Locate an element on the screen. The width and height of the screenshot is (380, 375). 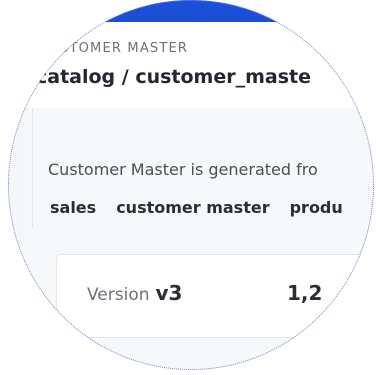
version-info: Version v3 is located at coordinates (134, 293).